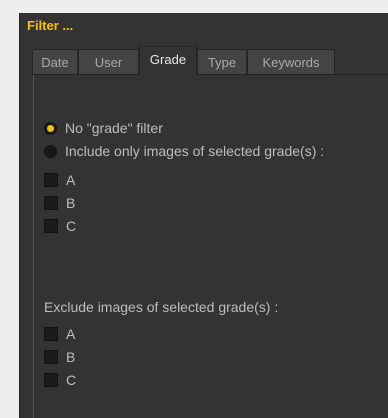 This screenshot has height=418, width=388. Describe the element at coordinates (59, 357) in the screenshot. I see `exclude-grade-b-checkbox: B` at that location.